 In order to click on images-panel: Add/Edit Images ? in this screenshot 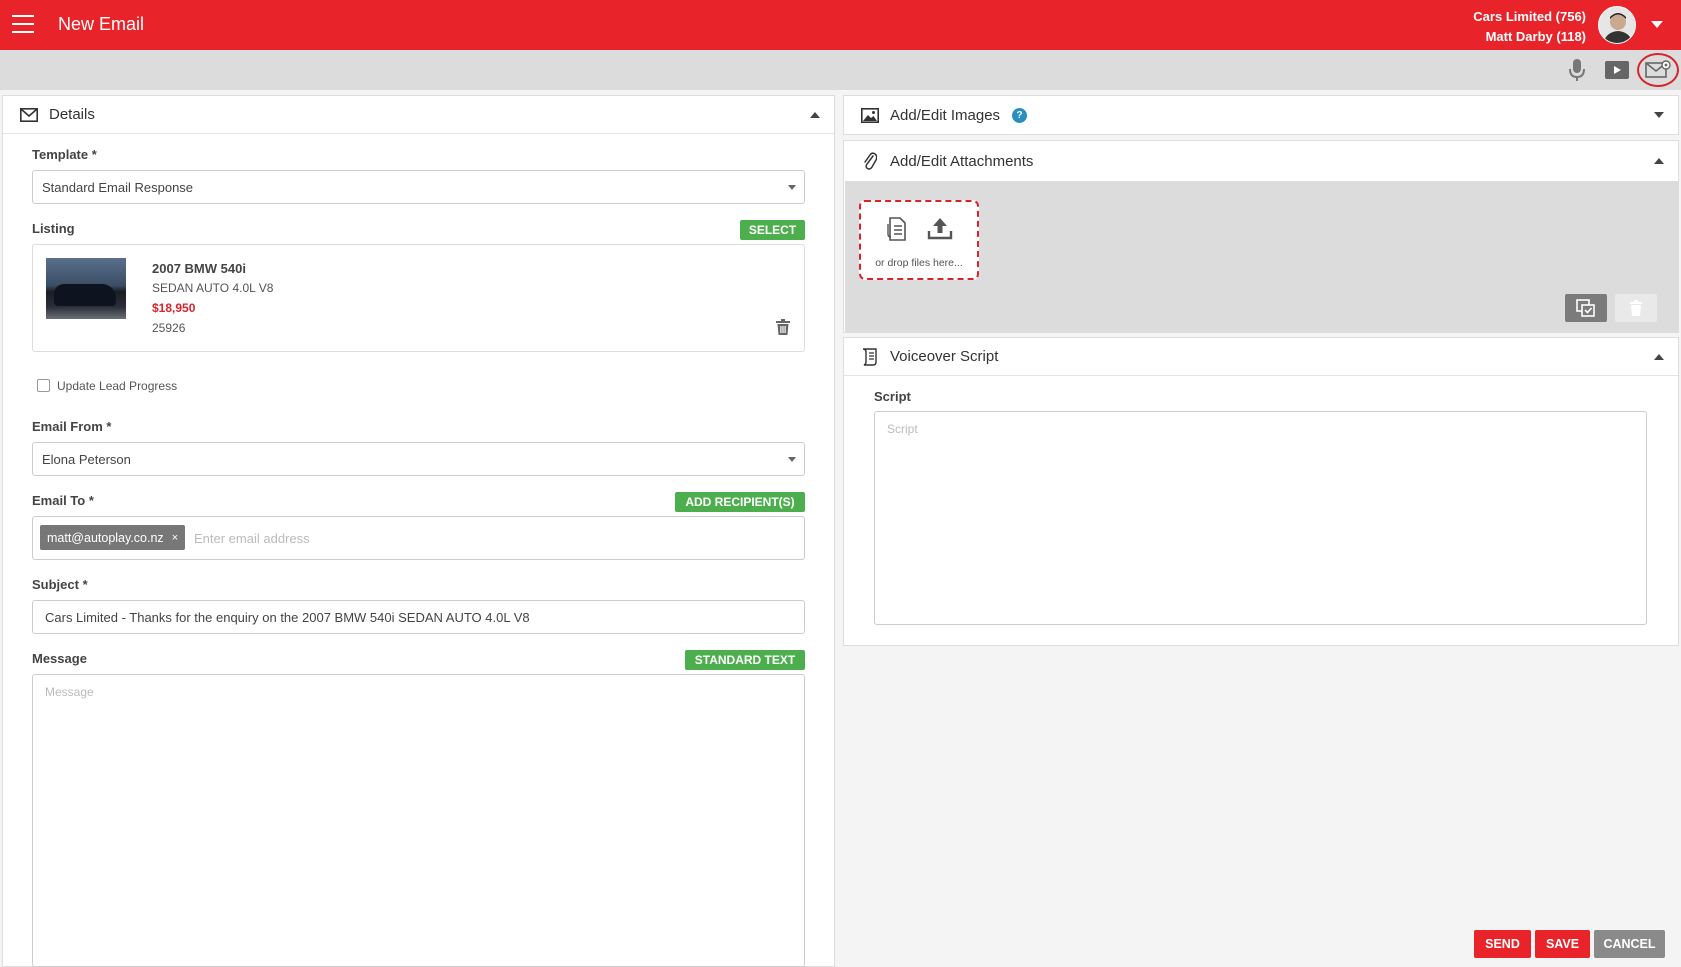, I will do `click(1261, 115)`.